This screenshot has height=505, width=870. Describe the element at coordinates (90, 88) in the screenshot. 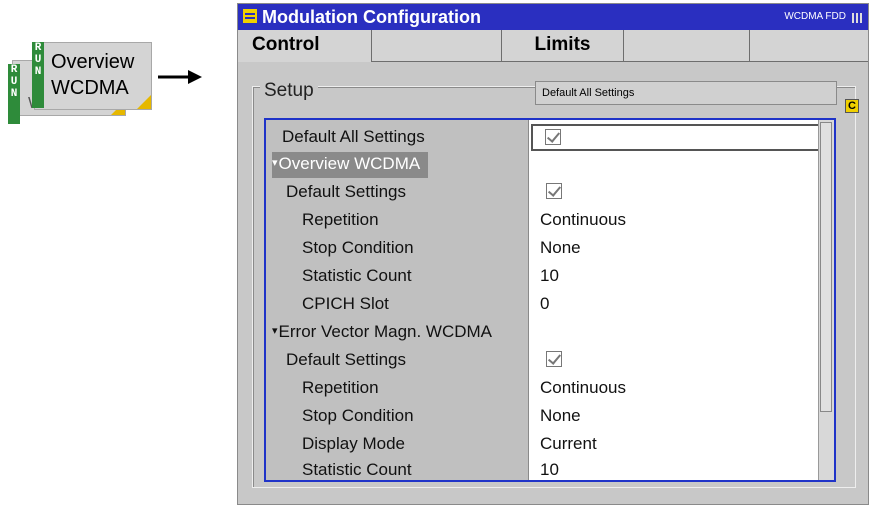

I see `softkey-label-line2: WCDMA` at that location.